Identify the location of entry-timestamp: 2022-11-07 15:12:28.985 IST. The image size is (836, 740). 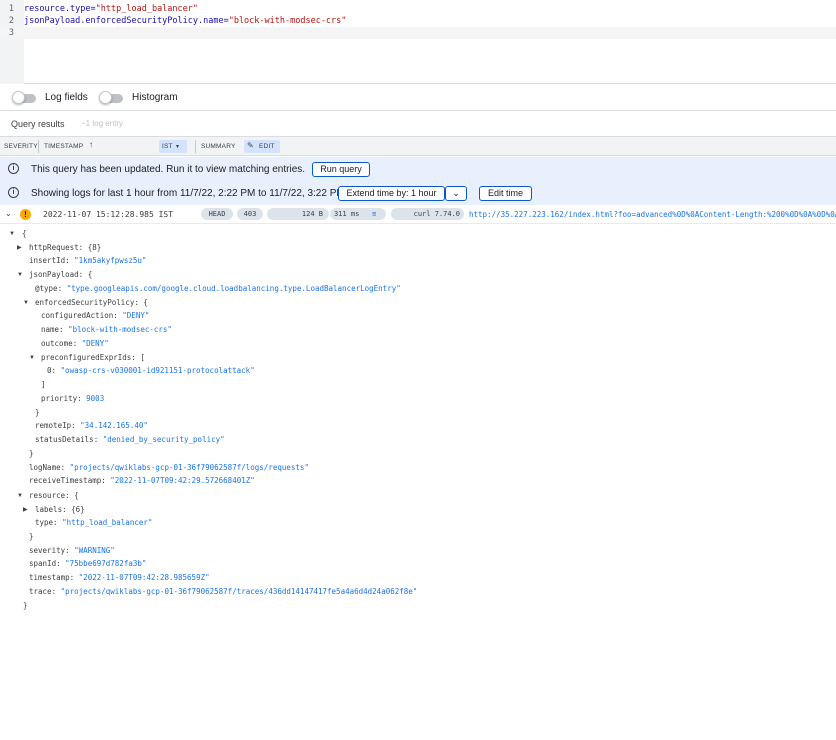
(108, 214).